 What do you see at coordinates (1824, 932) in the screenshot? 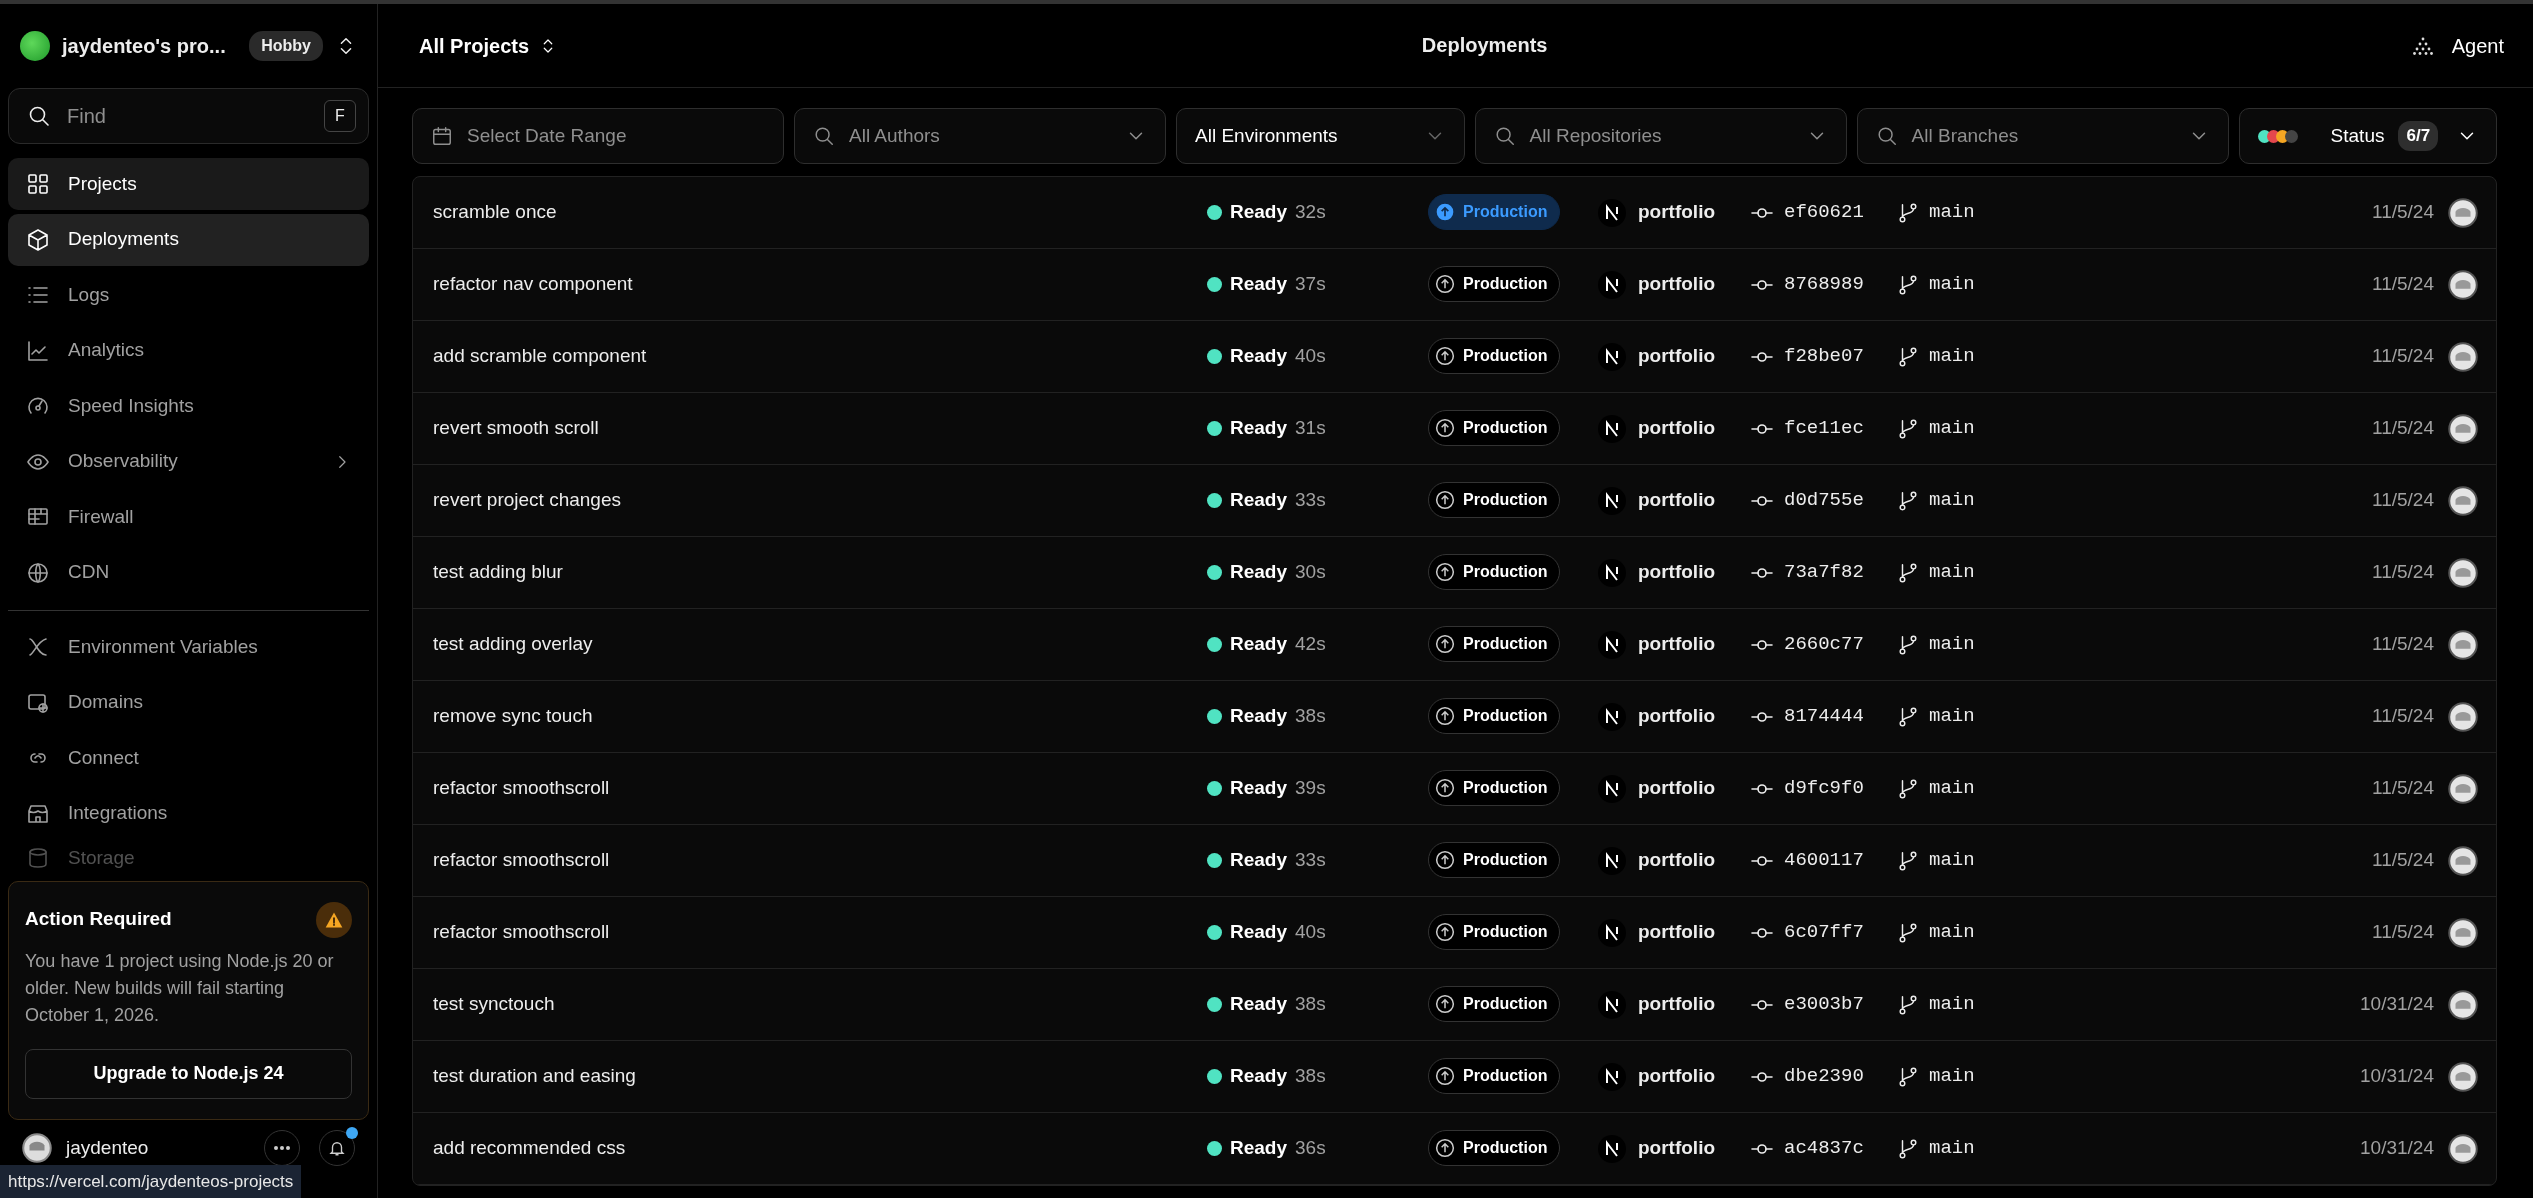
I see `commit-hash: 6c07ff7` at bounding box center [1824, 932].